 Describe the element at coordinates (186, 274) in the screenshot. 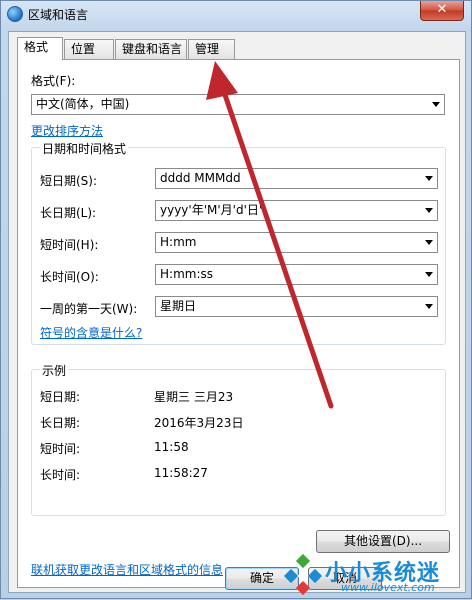

I see `long-time-value: H:mm:ss` at that location.